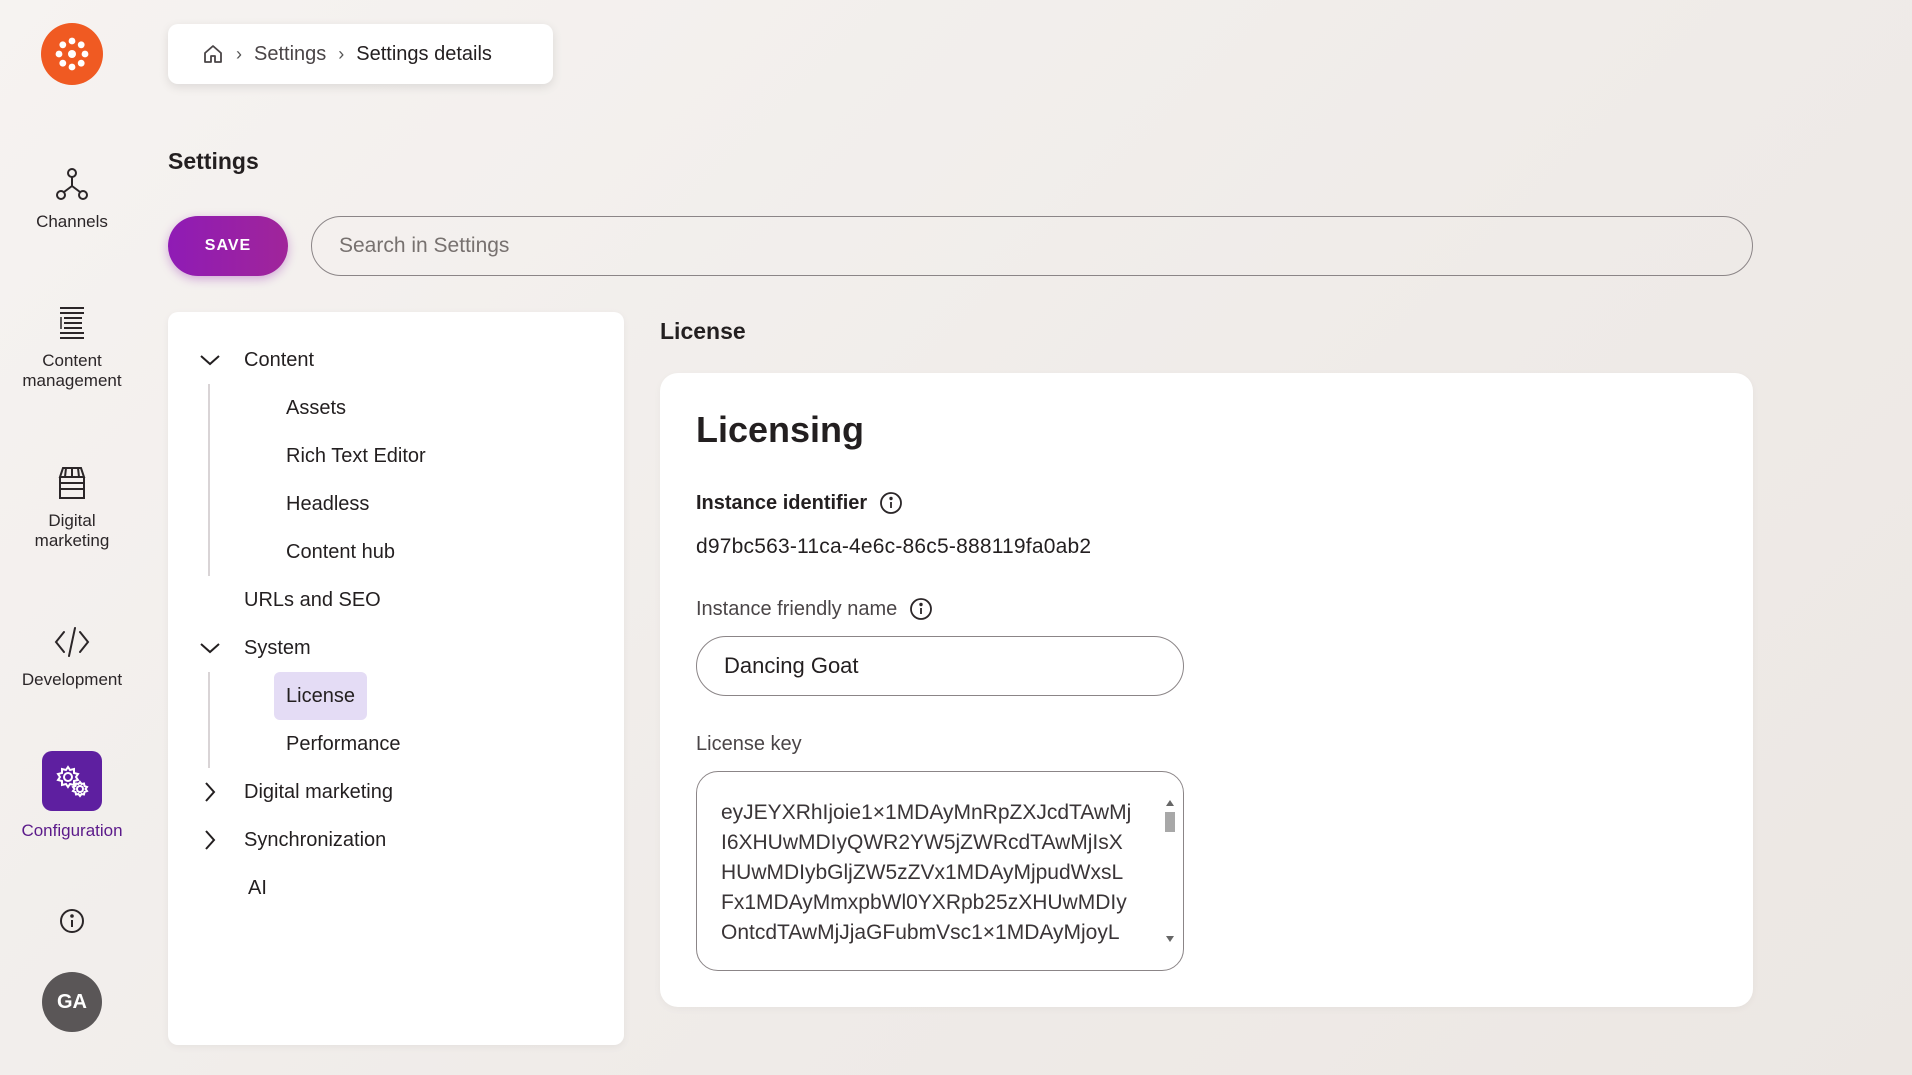 This screenshot has height=1075, width=1912. Describe the element at coordinates (424, 53) in the screenshot. I see `breadcrumb-item-current: Settings details` at that location.